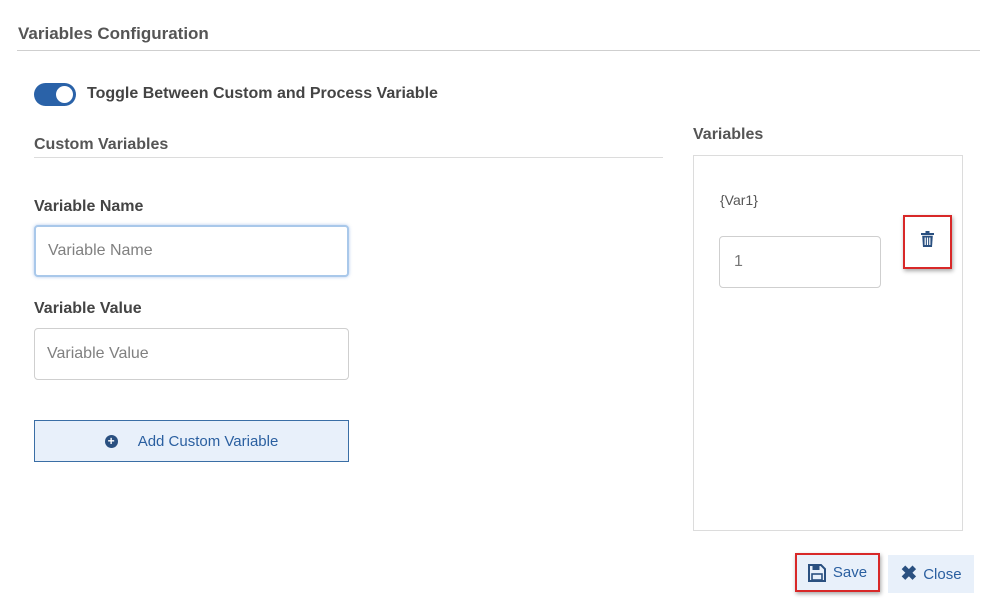  Describe the element at coordinates (728, 134) in the screenshot. I see `variables-heading: Variables` at that location.